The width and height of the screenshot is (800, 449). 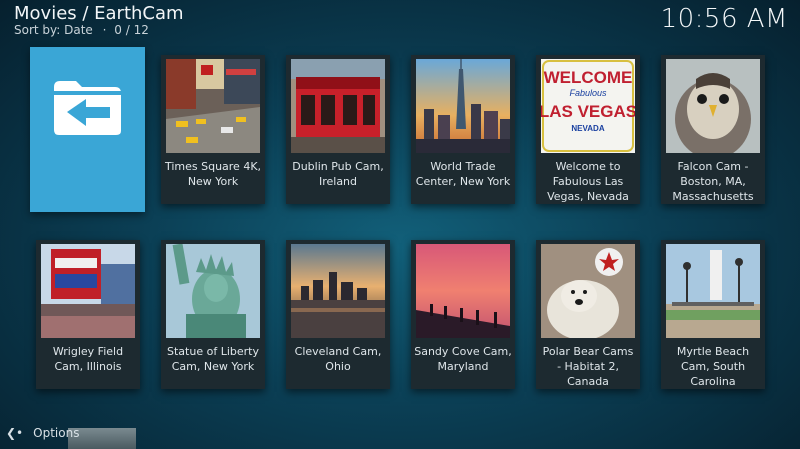 I want to click on media-item-dublin-pub: Dublin Pub Cam, Ireland, so click(x=338, y=129).